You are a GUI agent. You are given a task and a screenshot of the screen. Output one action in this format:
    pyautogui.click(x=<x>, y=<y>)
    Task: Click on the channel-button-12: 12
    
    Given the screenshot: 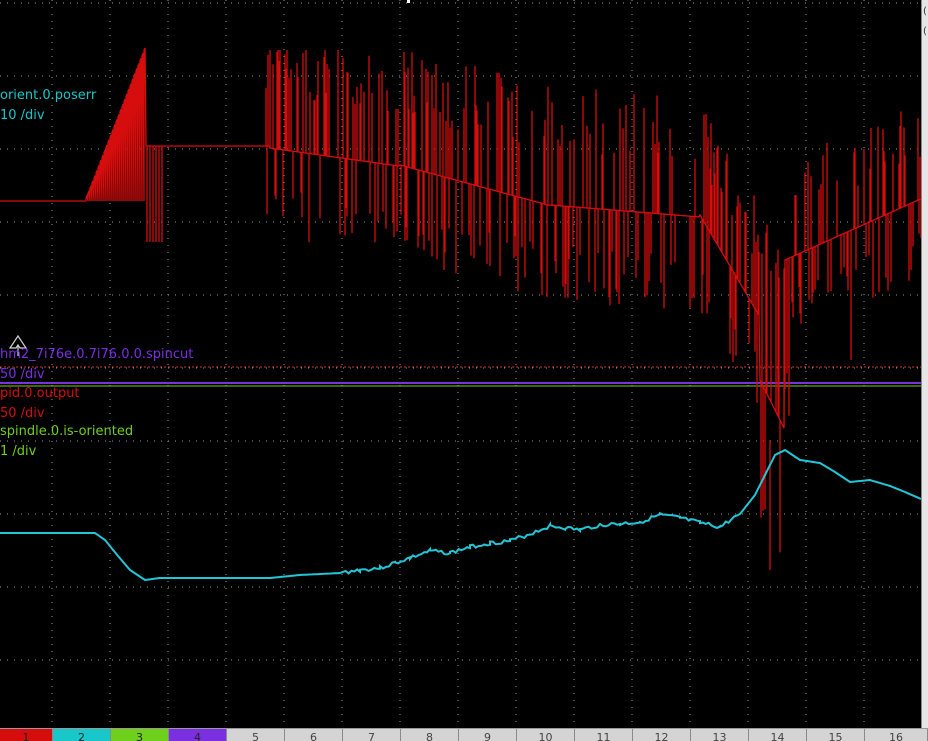 What is the action you would take?
    pyautogui.click(x=662, y=735)
    